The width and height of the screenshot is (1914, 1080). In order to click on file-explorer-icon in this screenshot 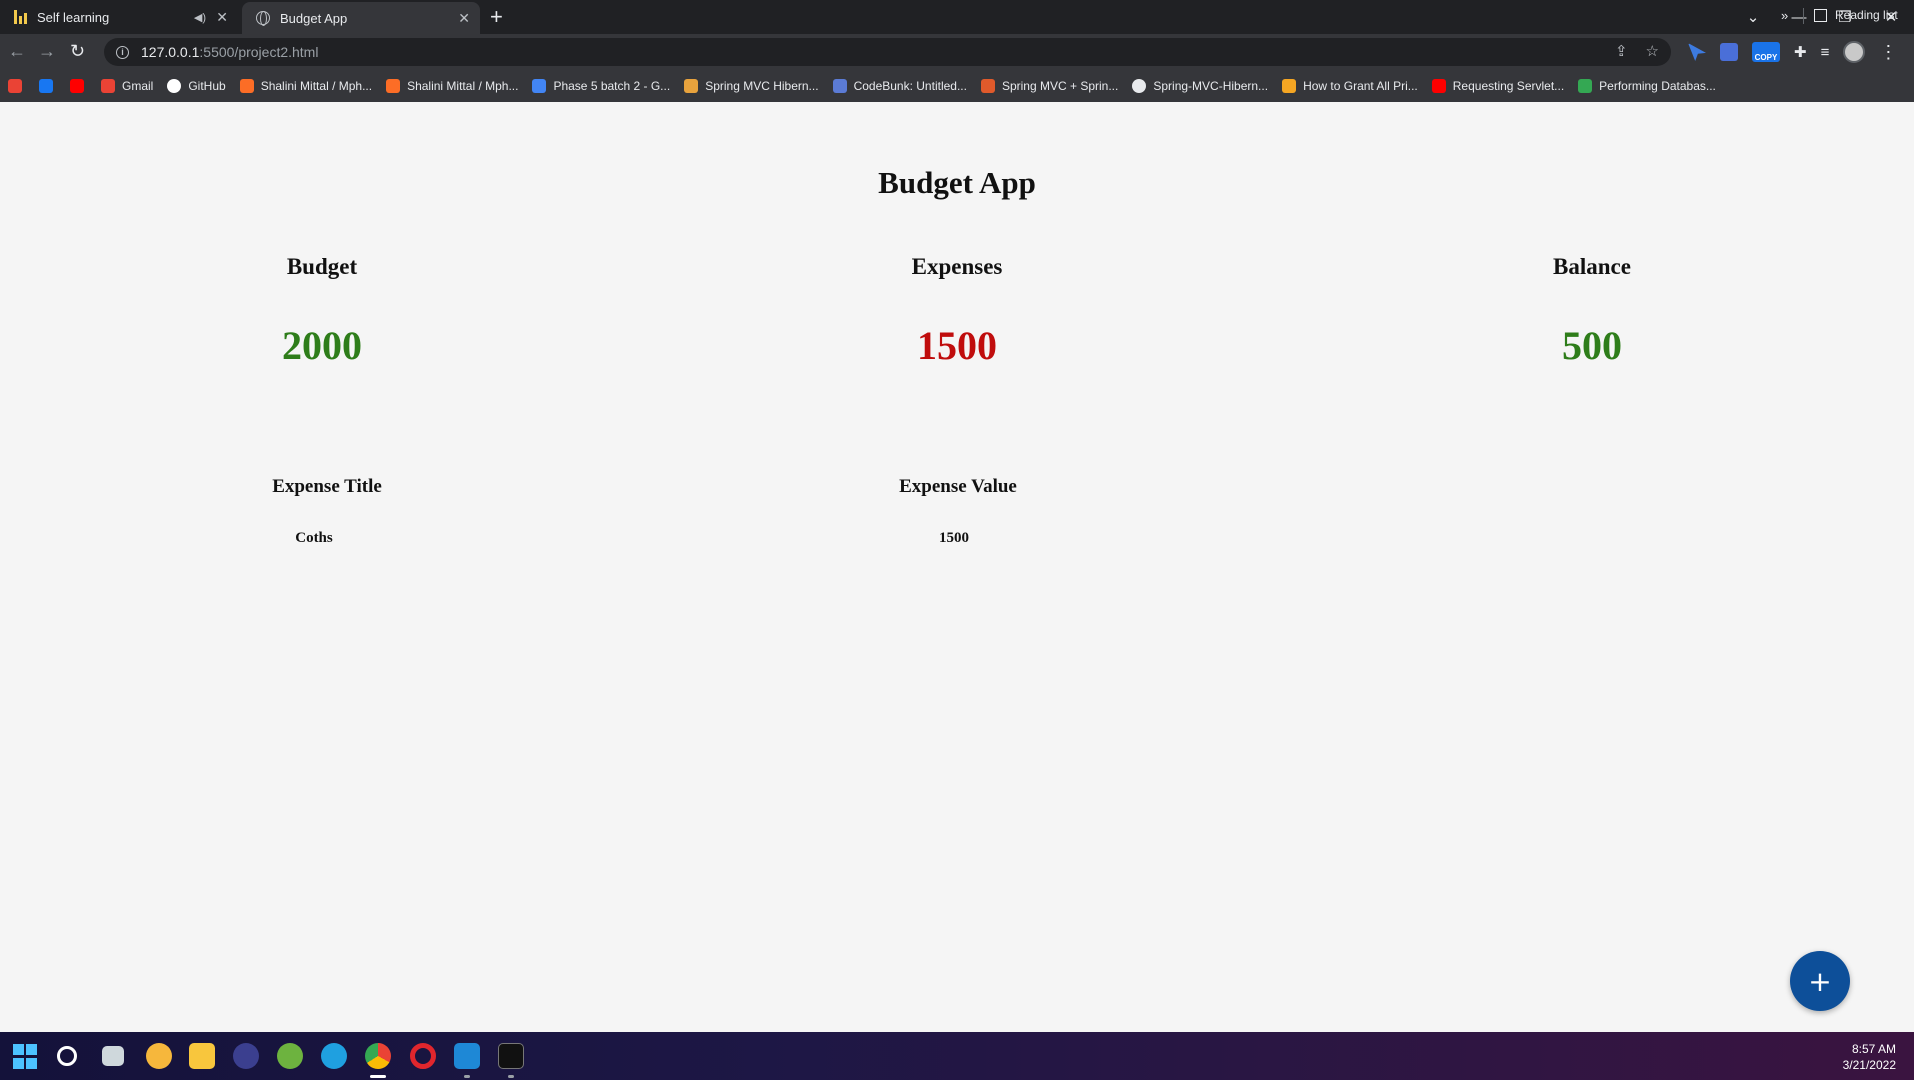, I will do `click(202, 1056)`.